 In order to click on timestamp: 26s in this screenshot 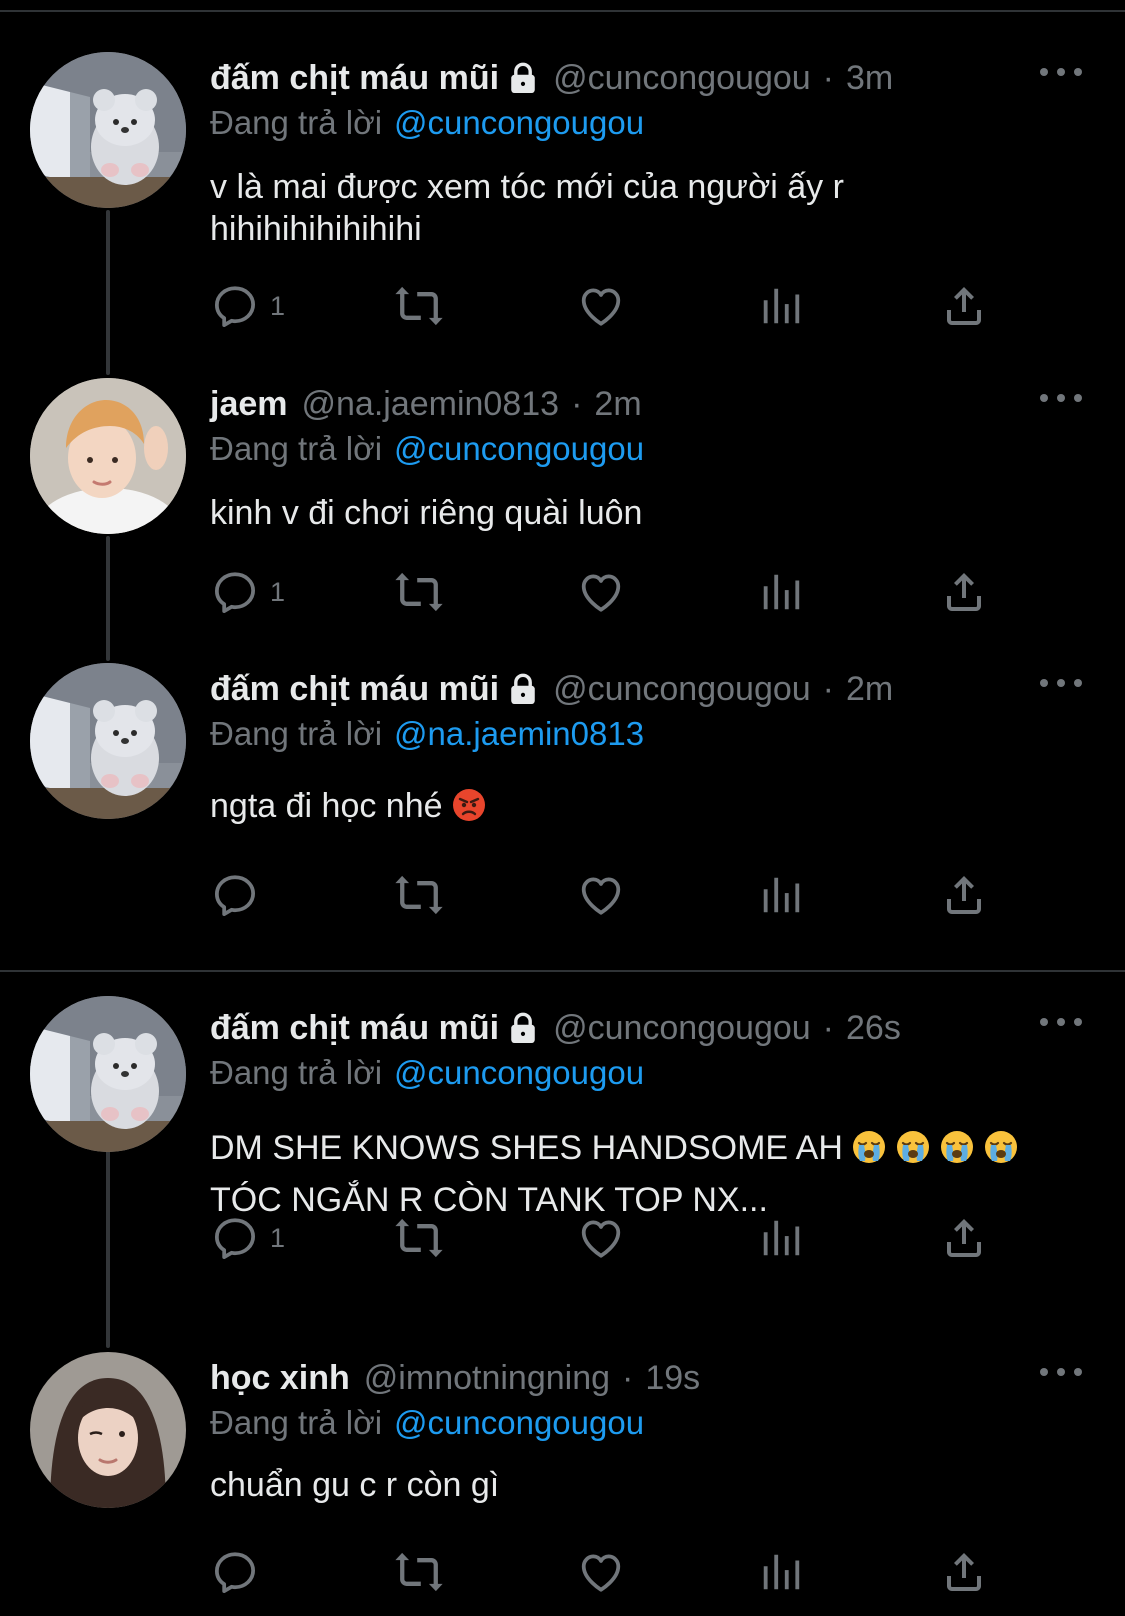, I will do `click(873, 1028)`.